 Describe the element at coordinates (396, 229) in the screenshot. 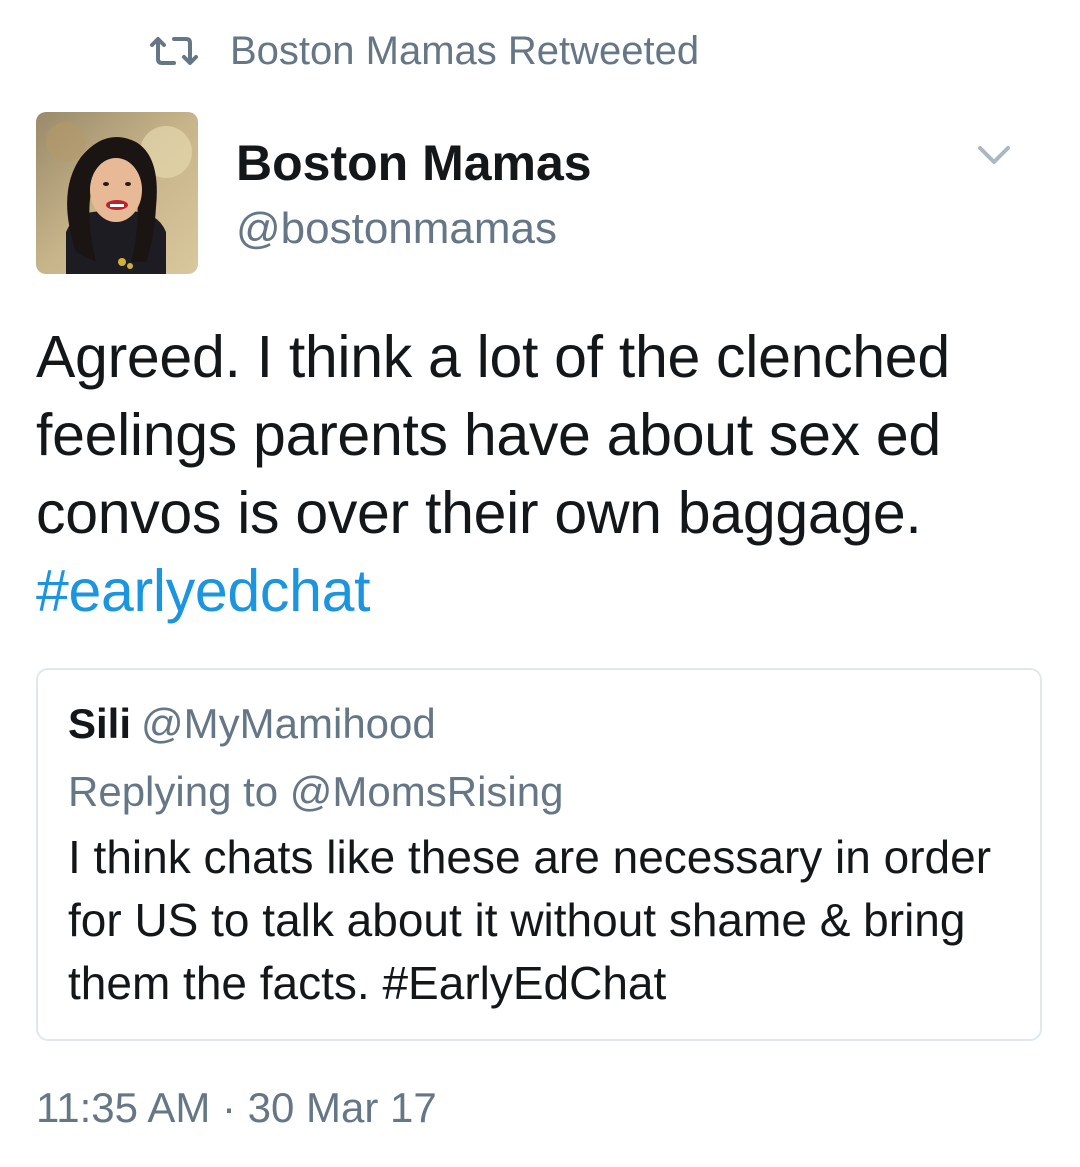

I see `author-handle: @bostonmamas` at that location.